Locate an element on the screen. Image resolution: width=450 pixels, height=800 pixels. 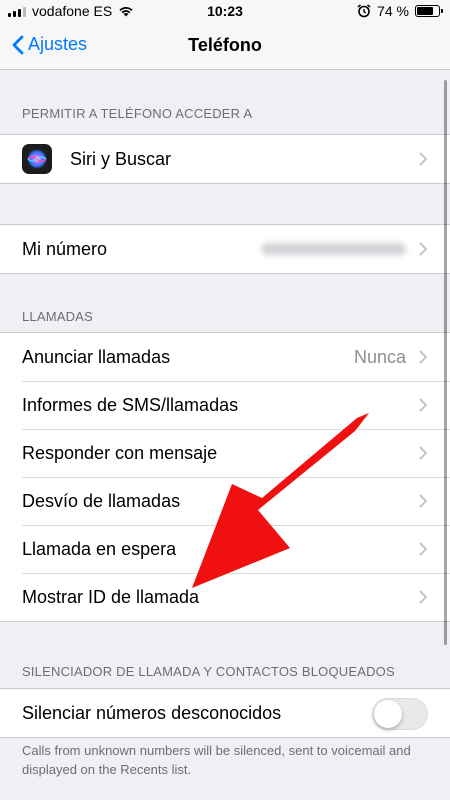
group-my-number: Mi número is located at coordinates (225, 249).